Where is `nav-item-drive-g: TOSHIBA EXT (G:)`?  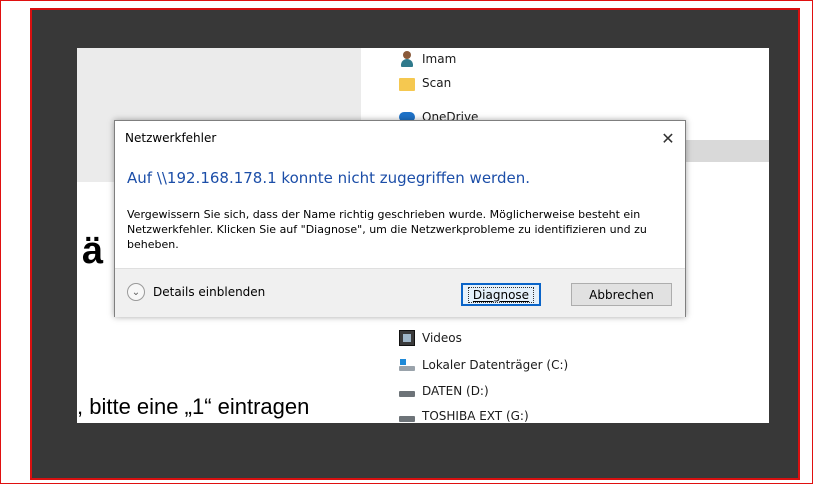 nav-item-drive-g: TOSHIBA EXT (G:) is located at coordinates (464, 414).